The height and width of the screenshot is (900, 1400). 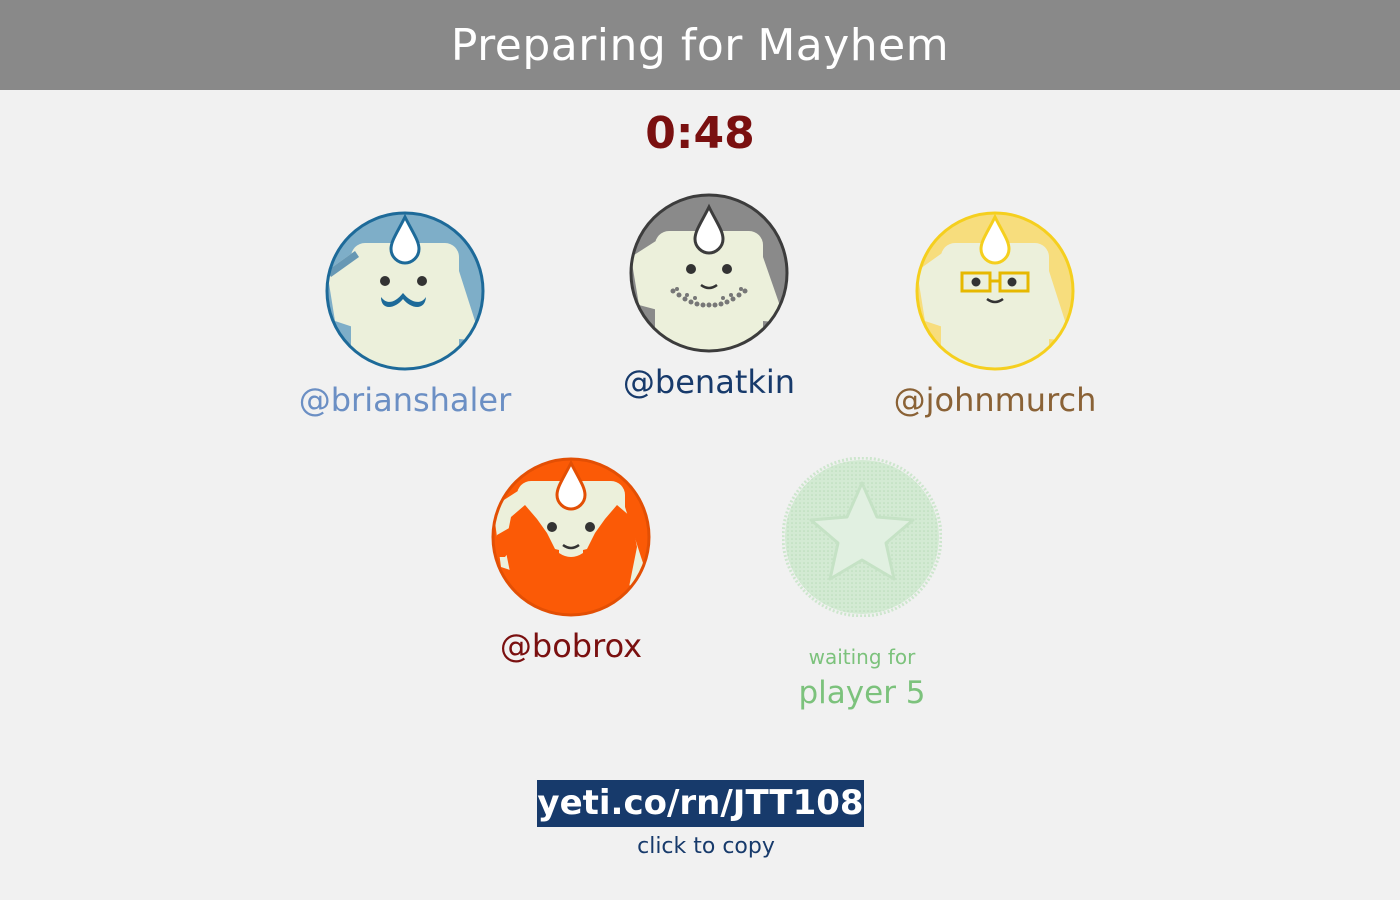 I want to click on countdown-timer: 0:48, so click(x=700, y=133).